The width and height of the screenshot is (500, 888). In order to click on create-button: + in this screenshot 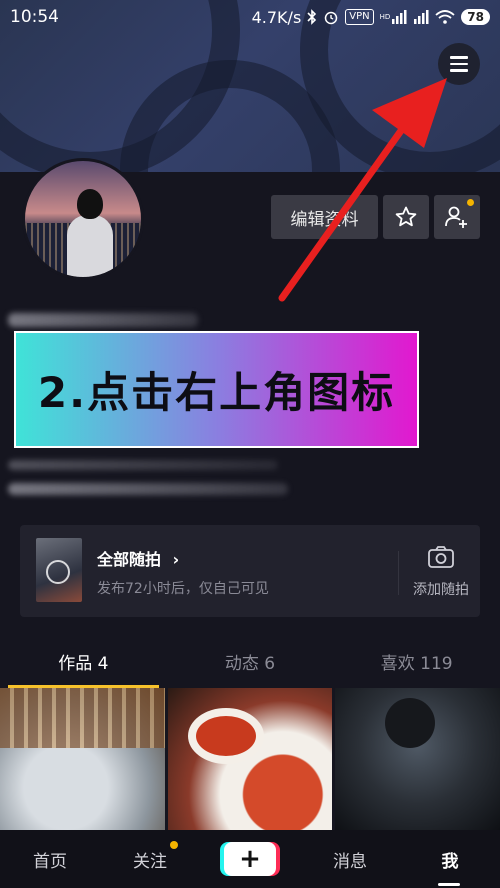, I will do `click(250, 859)`.